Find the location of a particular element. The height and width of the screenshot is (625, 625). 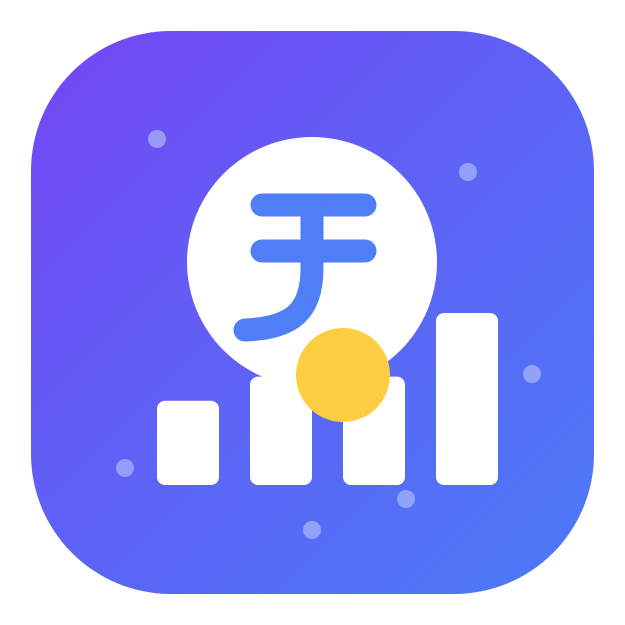

accent-coin is located at coordinates (343, 375).